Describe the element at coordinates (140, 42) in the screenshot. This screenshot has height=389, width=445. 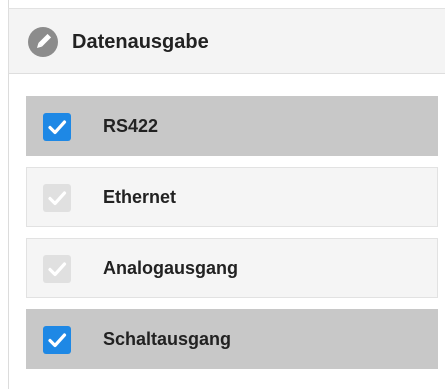
I see `panel-title: Datenausgabe` at that location.